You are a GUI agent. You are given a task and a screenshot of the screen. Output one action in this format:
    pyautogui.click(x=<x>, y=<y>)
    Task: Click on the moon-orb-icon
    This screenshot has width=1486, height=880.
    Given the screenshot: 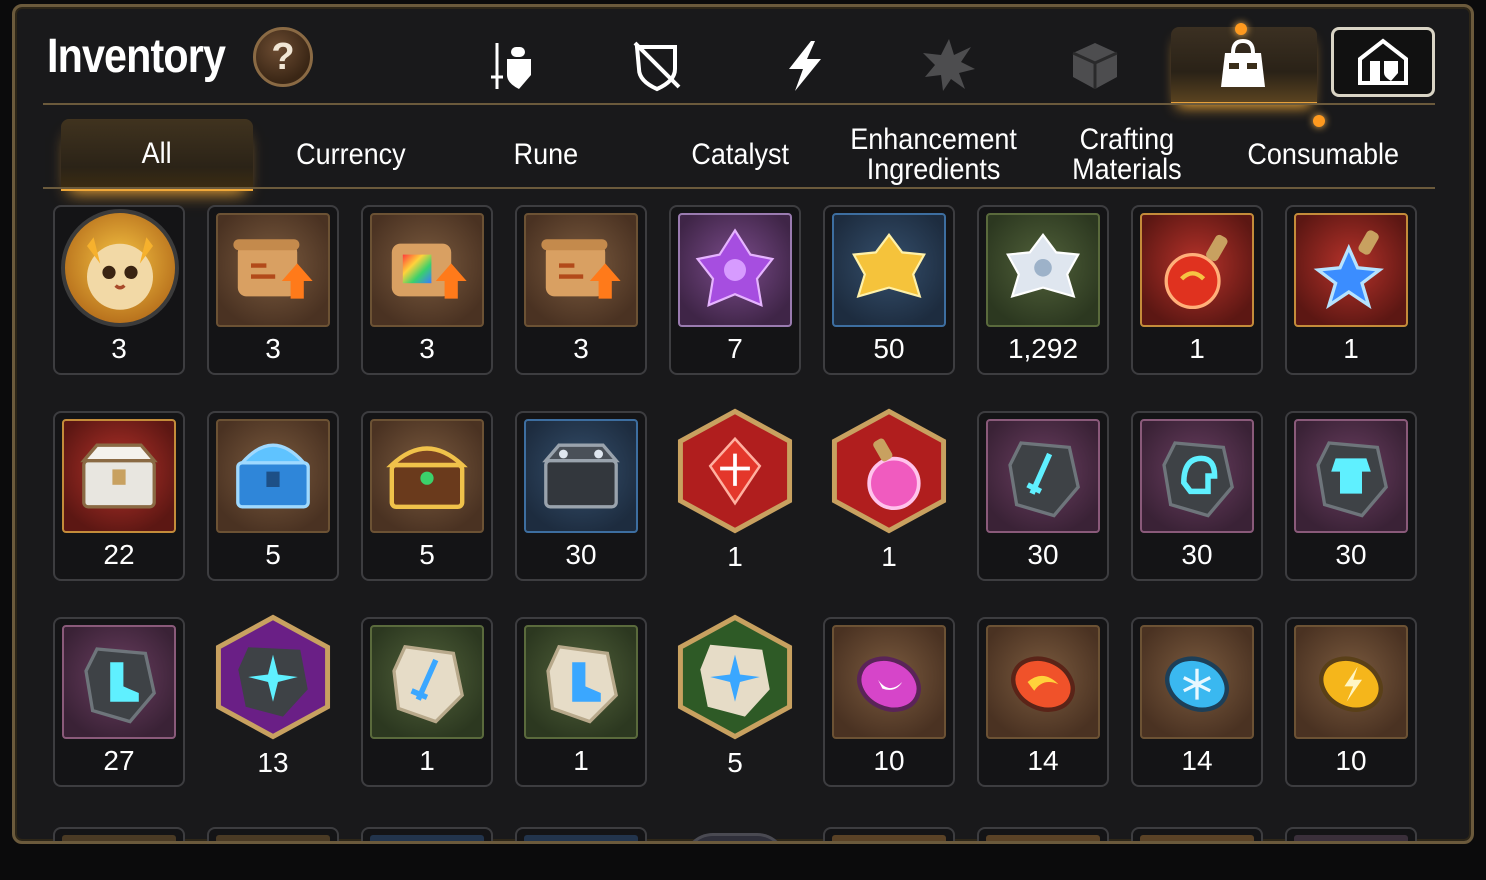 What is the action you would take?
    pyautogui.click(x=889, y=682)
    